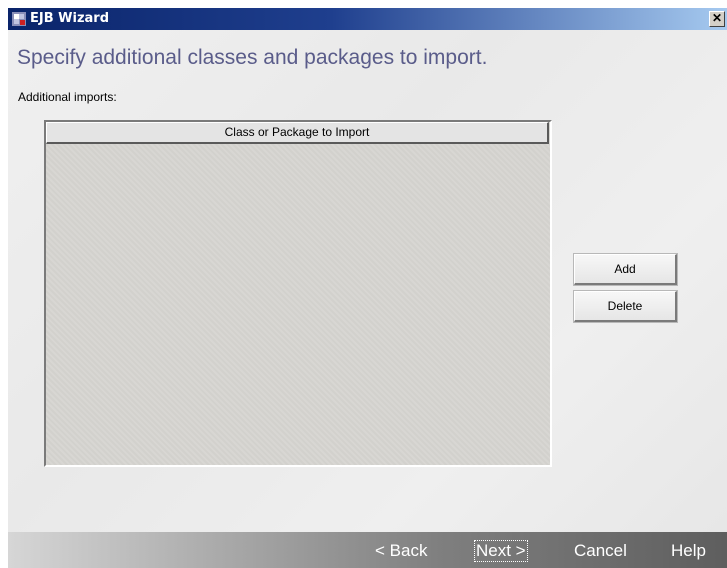 This screenshot has height=568, width=727. What do you see at coordinates (19, 19) in the screenshot?
I see `wizard-app-icon` at bounding box center [19, 19].